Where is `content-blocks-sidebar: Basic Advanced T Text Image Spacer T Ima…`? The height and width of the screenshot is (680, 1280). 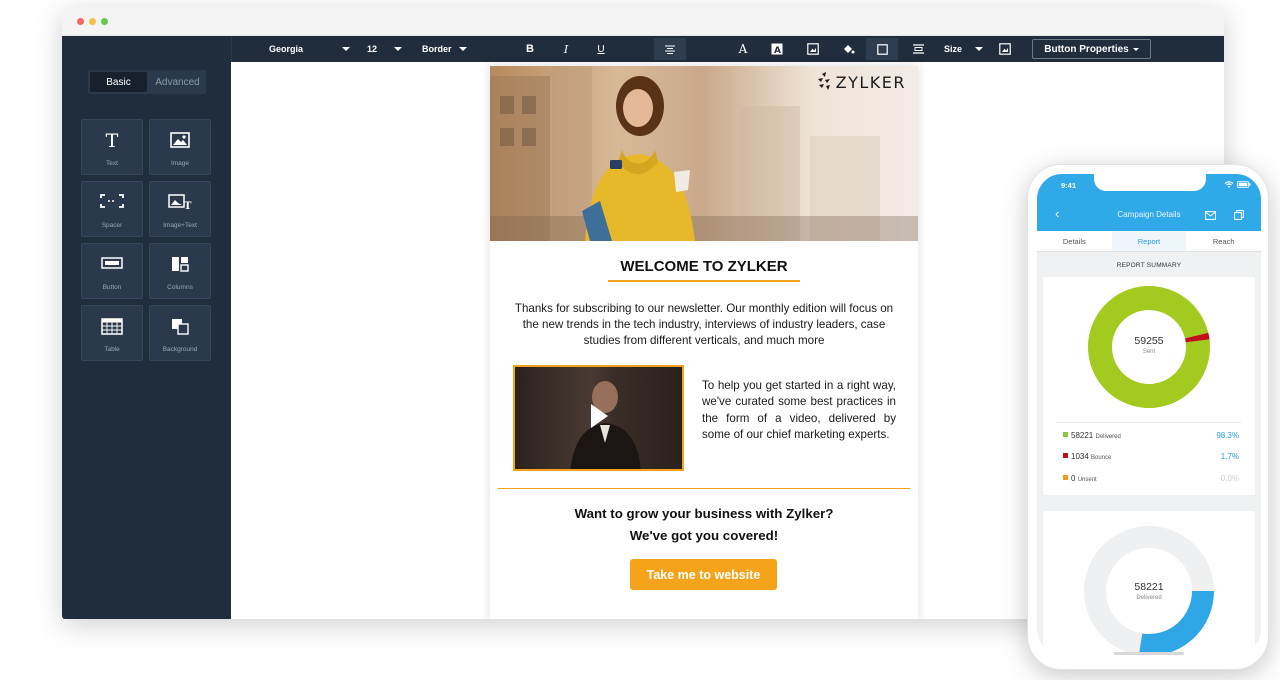
content-blocks-sidebar: Basic Advanced T Text Image Spacer T Ima… is located at coordinates (146, 327).